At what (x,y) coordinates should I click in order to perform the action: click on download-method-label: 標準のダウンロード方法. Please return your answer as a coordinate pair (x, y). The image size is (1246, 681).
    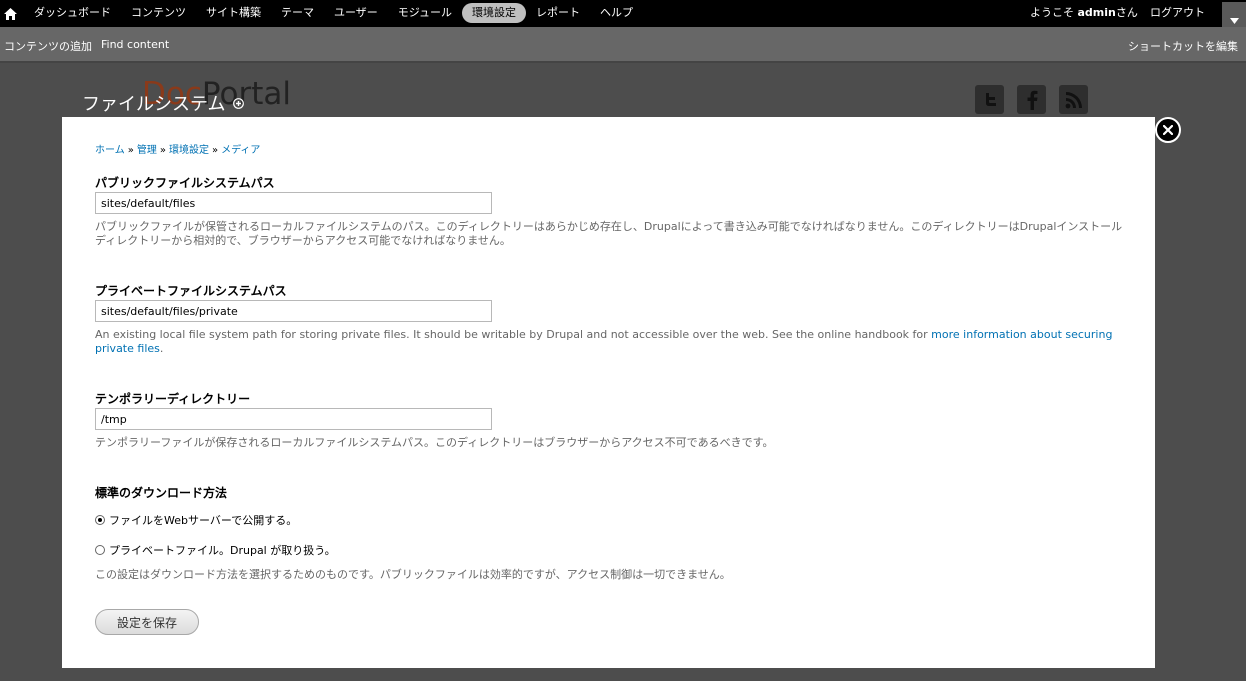
    Looking at the image, I should click on (161, 493).